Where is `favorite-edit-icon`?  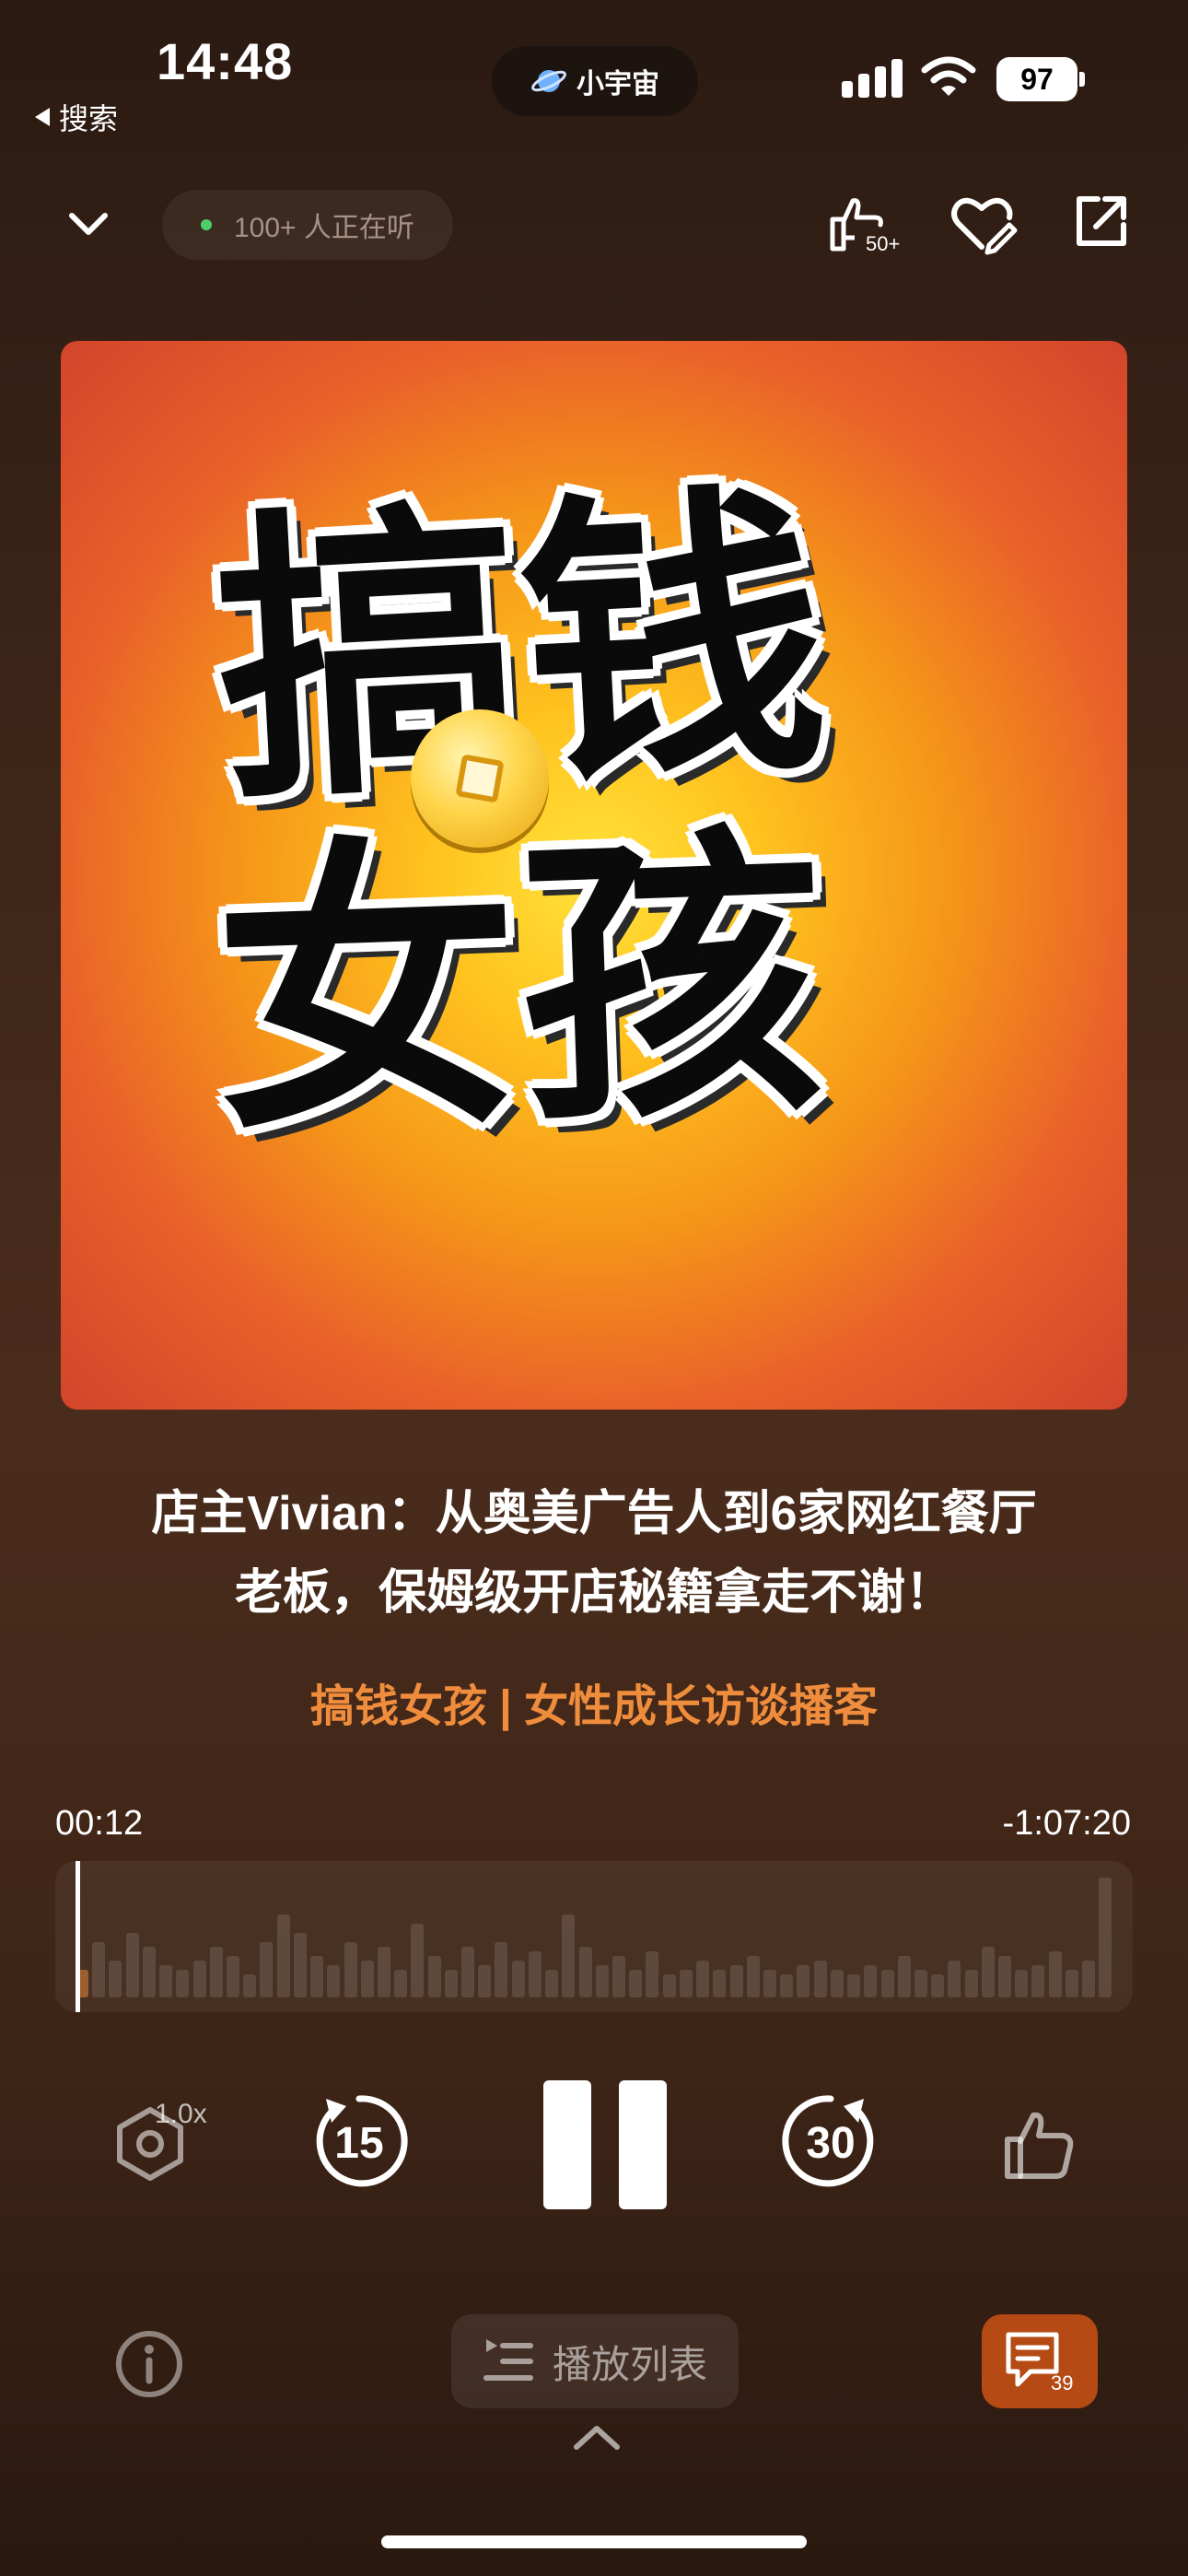
favorite-edit-icon is located at coordinates (984, 224).